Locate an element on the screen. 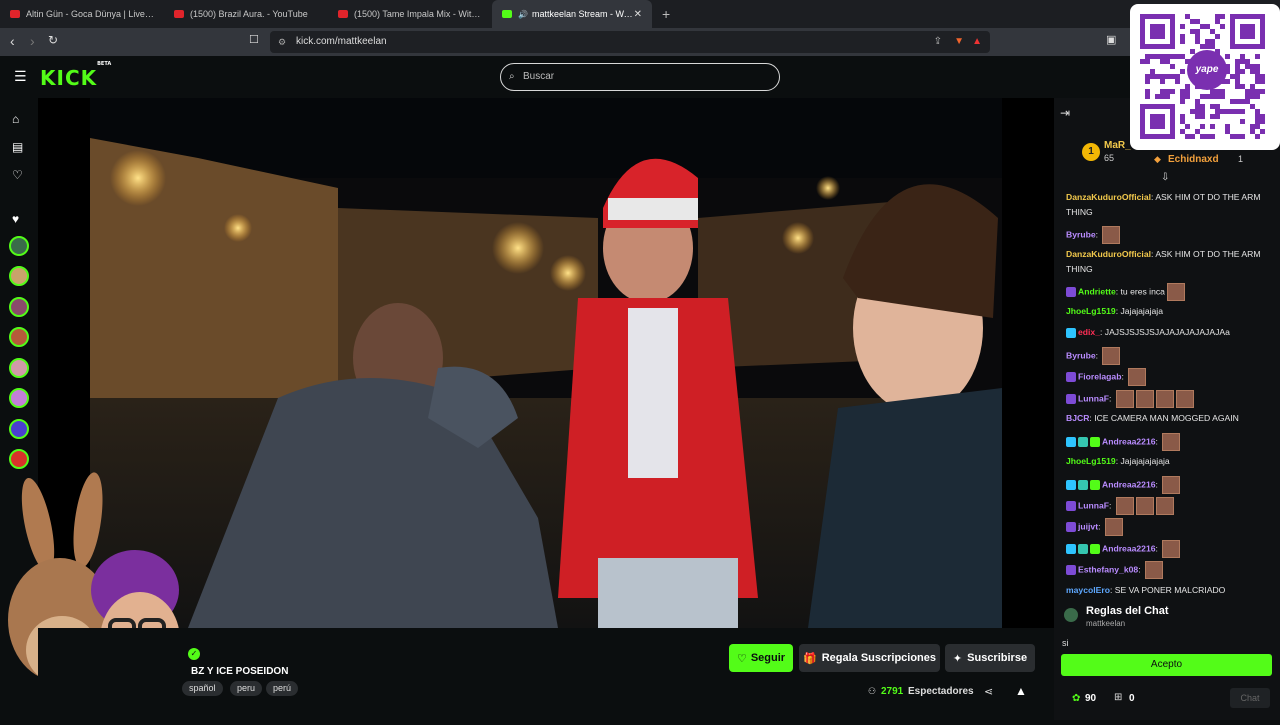 The image size is (1280, 725). youtube-icon is located at coordinates (343, 14).